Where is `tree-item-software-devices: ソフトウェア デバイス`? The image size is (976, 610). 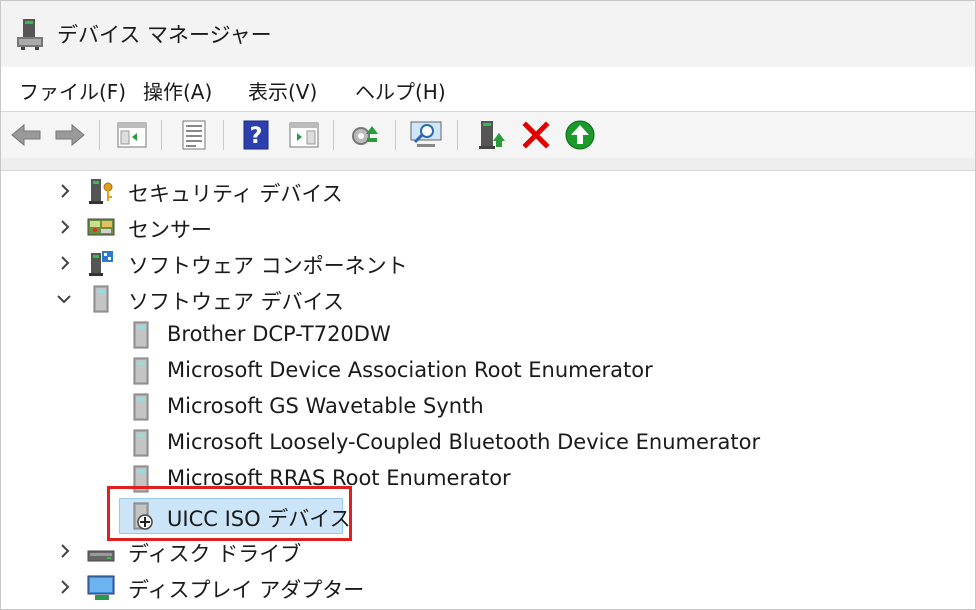
tree-item-software-devices: ソフトウェア デバイス is located at coordinates (488, 299).